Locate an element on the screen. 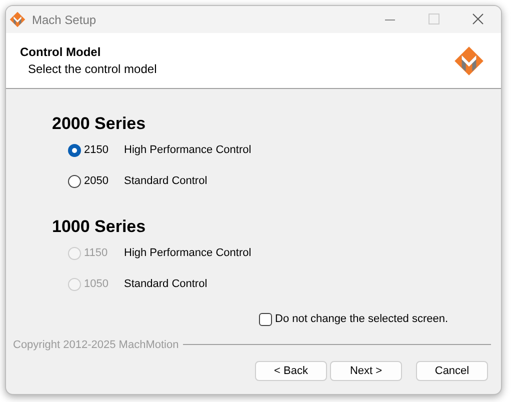 The image size is (511, 402). model-number: 1150 is located at coordinates (96, 254).